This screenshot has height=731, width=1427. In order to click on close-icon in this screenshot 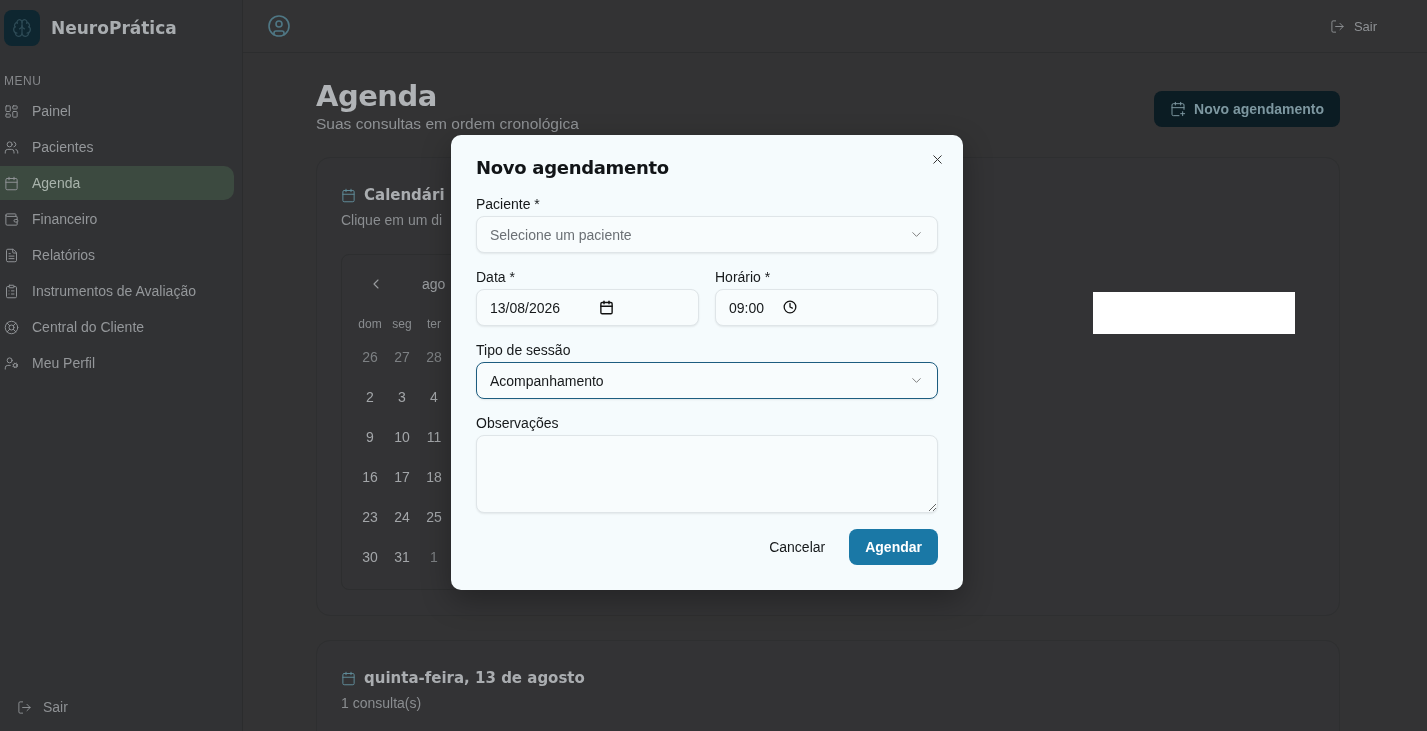, I will do `click(937, 159)`.